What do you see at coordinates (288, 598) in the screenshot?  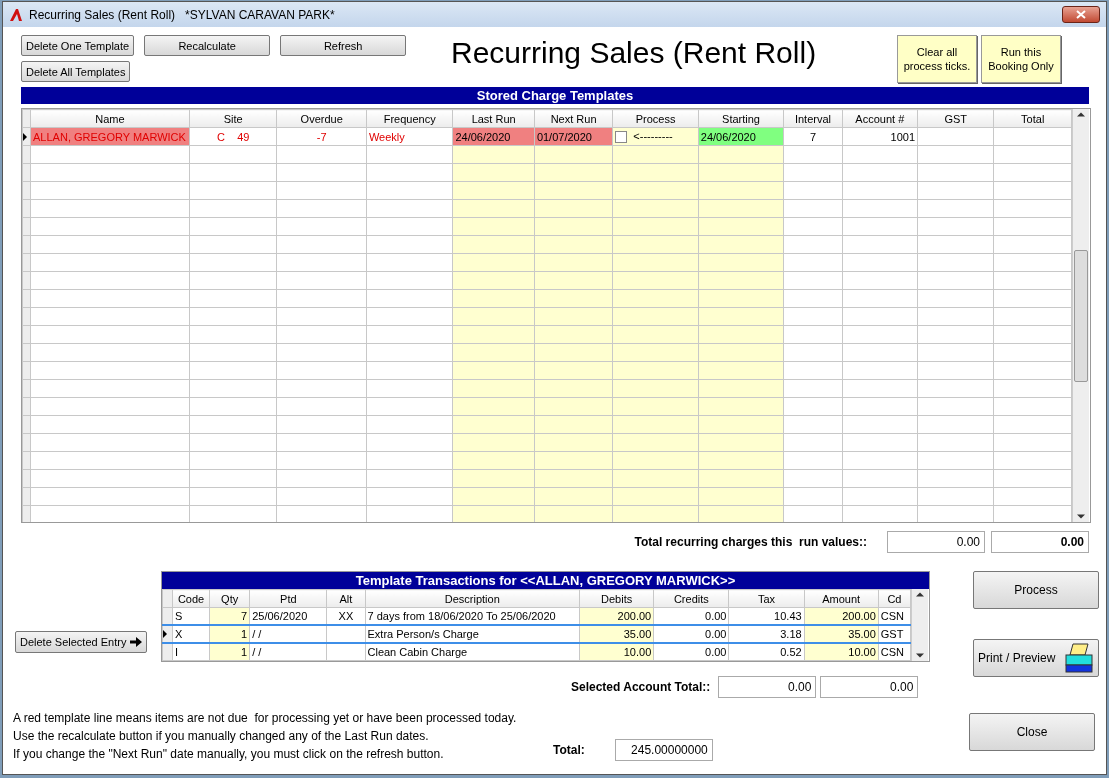 I see `column-header: Ptd` at bounding box center [288, 598].